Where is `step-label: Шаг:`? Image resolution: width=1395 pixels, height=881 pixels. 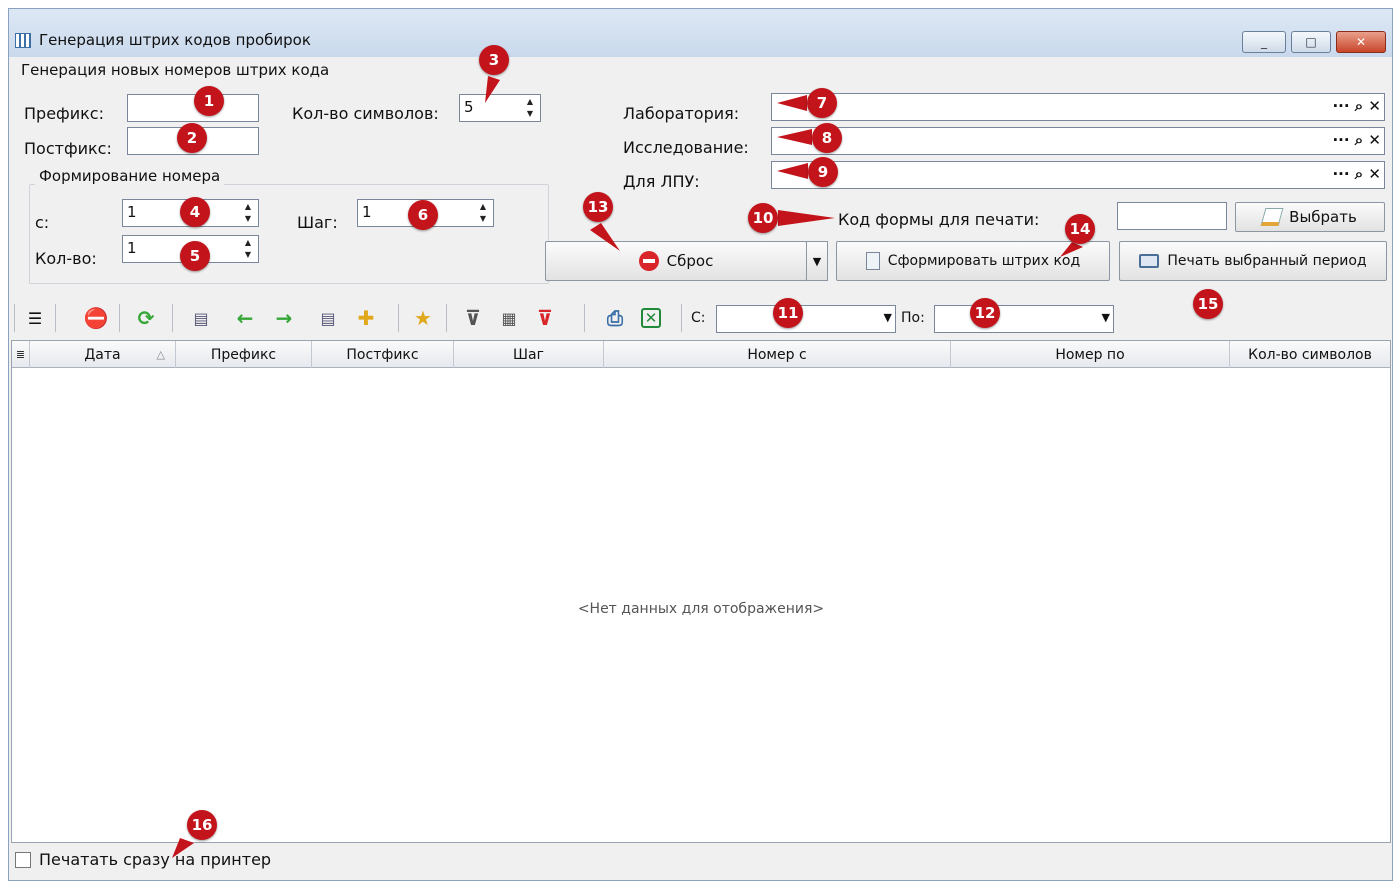
step-label: Шаг: is located at coordinates (317, 222).